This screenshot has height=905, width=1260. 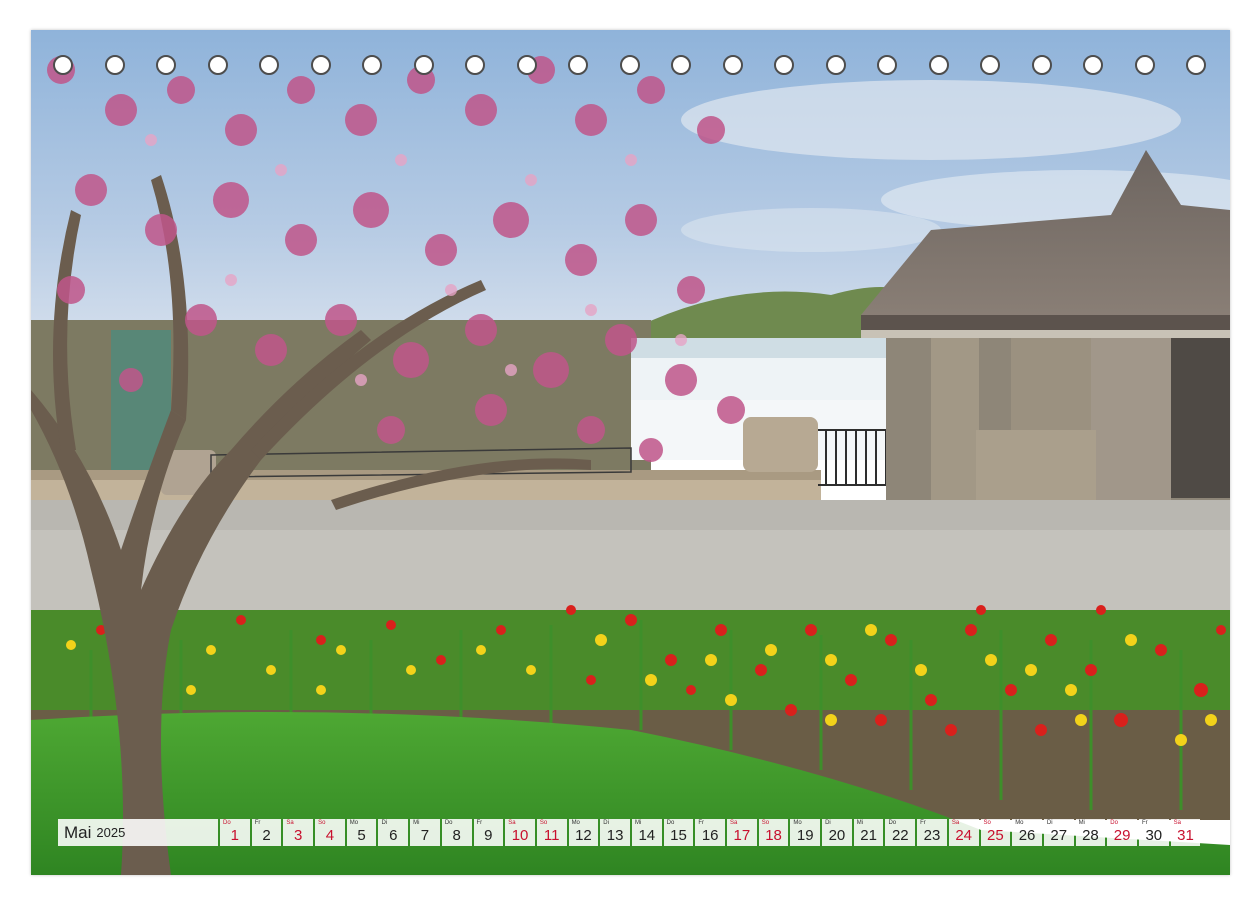 What do you see at coordinates (520, 835) in the screenshot?
I see `day-number: 10` at bounding box center [520, 835].